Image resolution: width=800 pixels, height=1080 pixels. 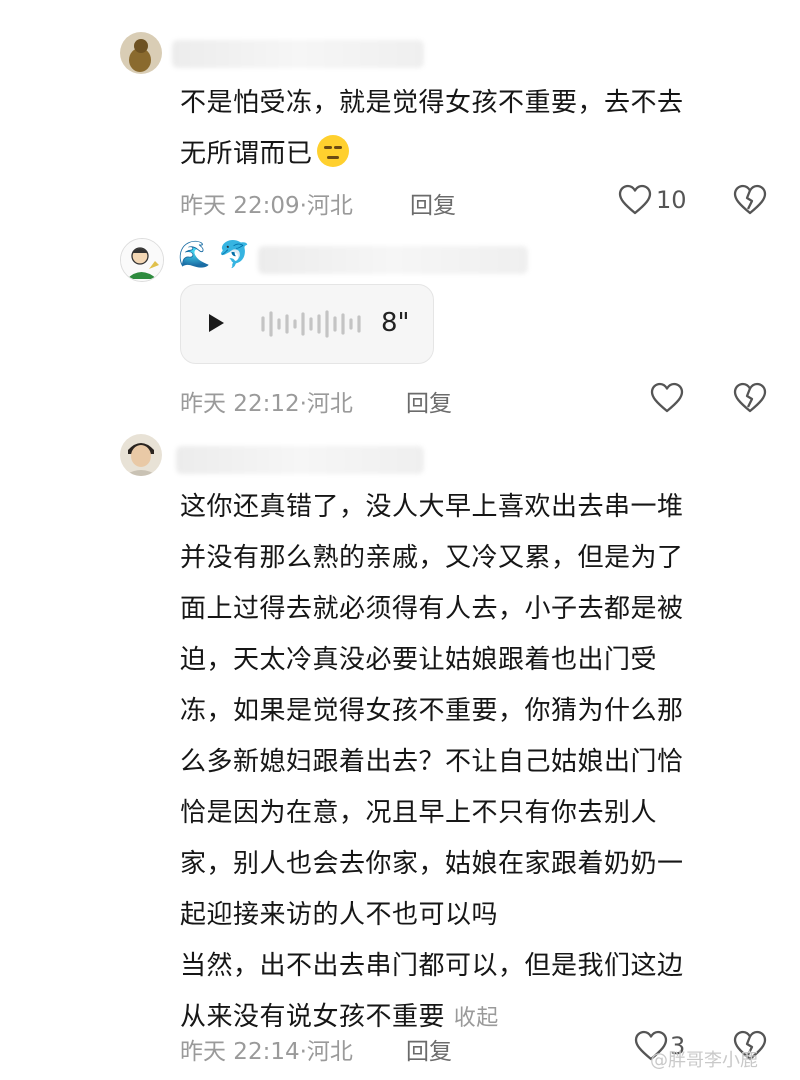 What do you see at coordinates (432, 103) in the screenshot?
I see `comment-line: 不是怕受冻，就是觉得女孩不重要，去不去` at bounding box center [432, 103].